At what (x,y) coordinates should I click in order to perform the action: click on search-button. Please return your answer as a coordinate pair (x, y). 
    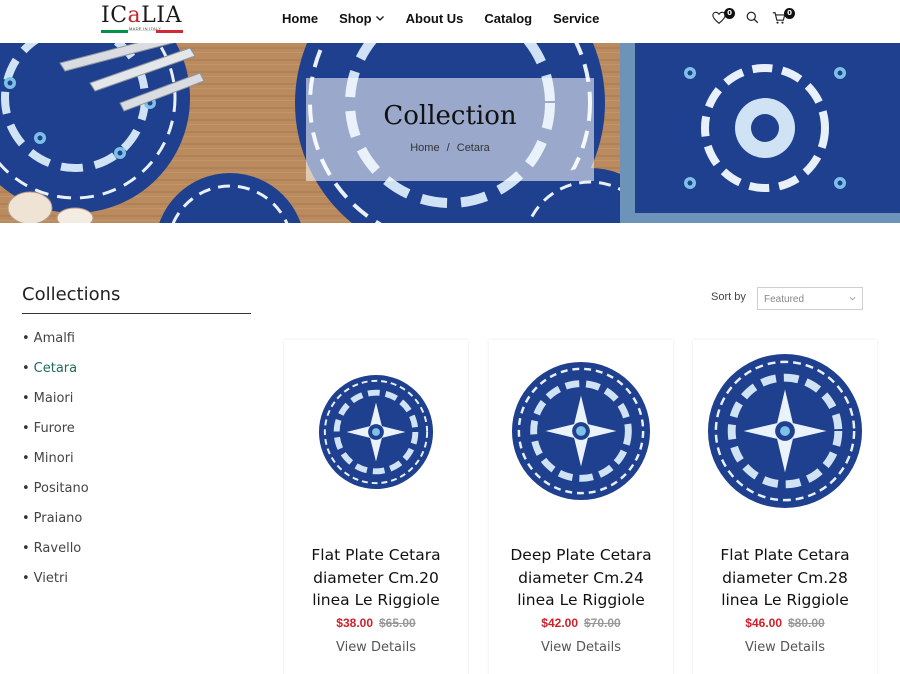
    Looking at the image, I should click on (754, 19).